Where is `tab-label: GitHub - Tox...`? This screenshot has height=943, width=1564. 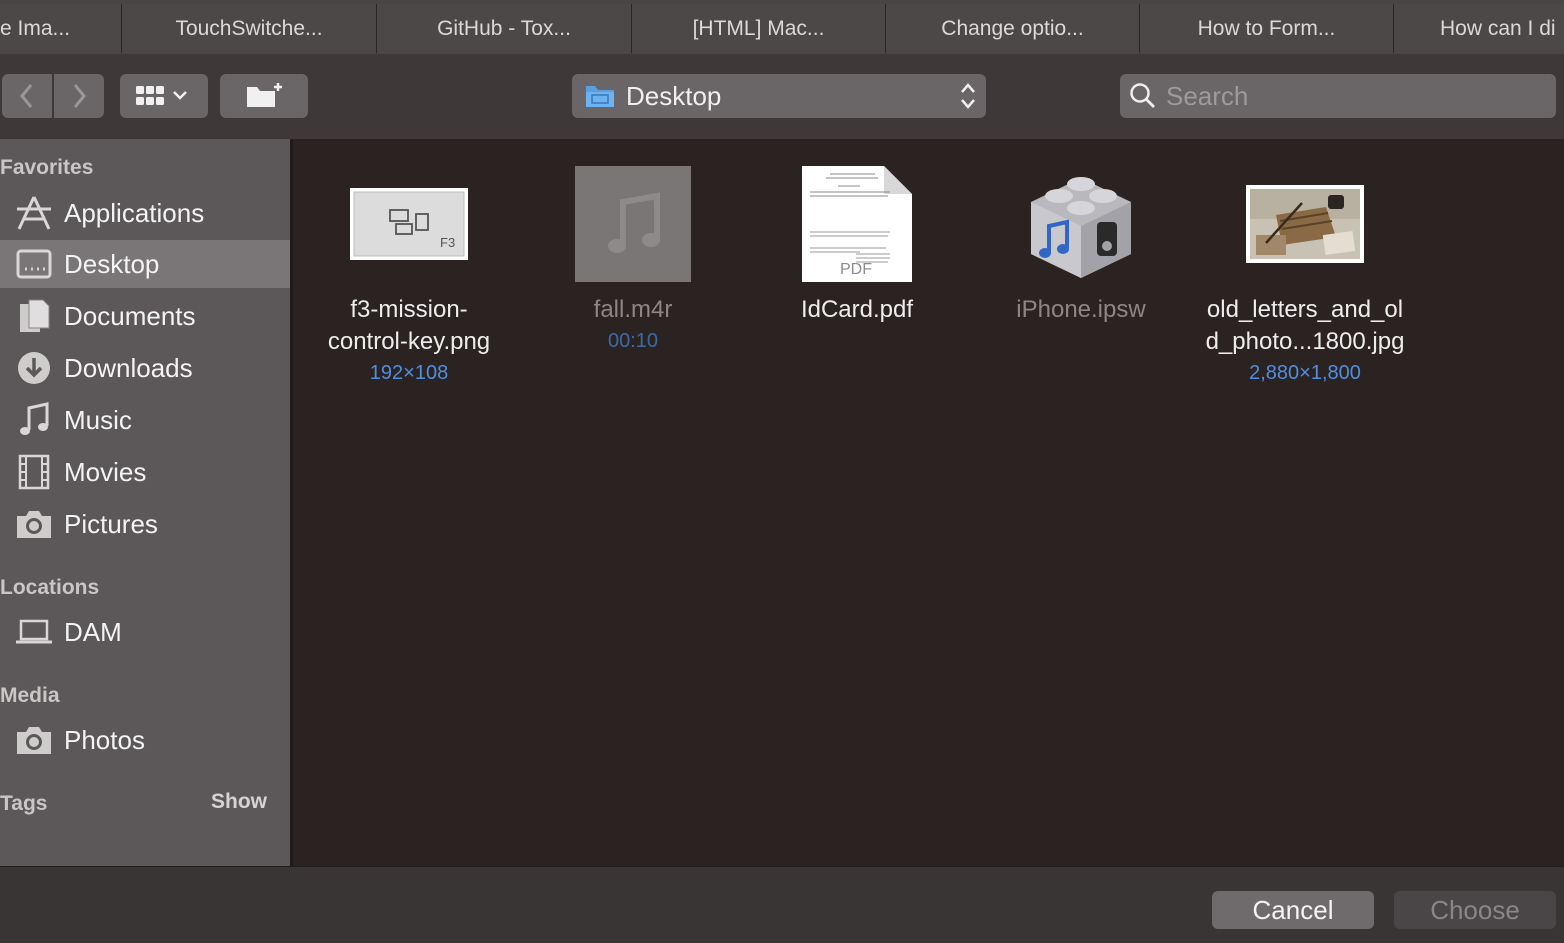 tab-label: GitHub - Tox... is located at coordinates (504, 28).